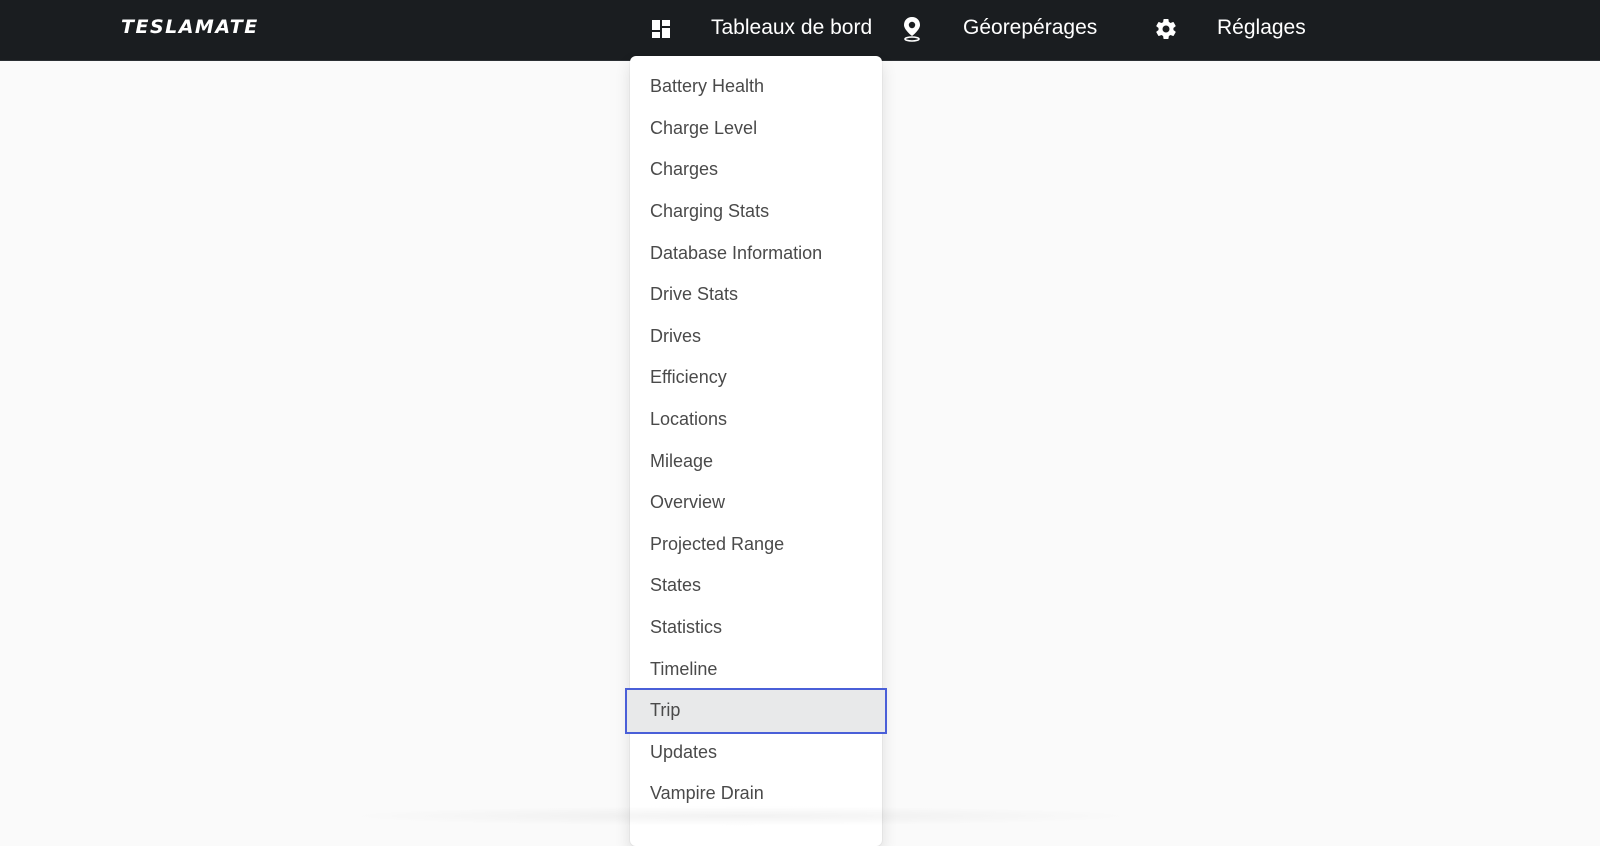  What do you see at coordinates (190, 27) in the screenshot?
I see `brand-logo: TESLAMATE` at bounding box center [190, 27].